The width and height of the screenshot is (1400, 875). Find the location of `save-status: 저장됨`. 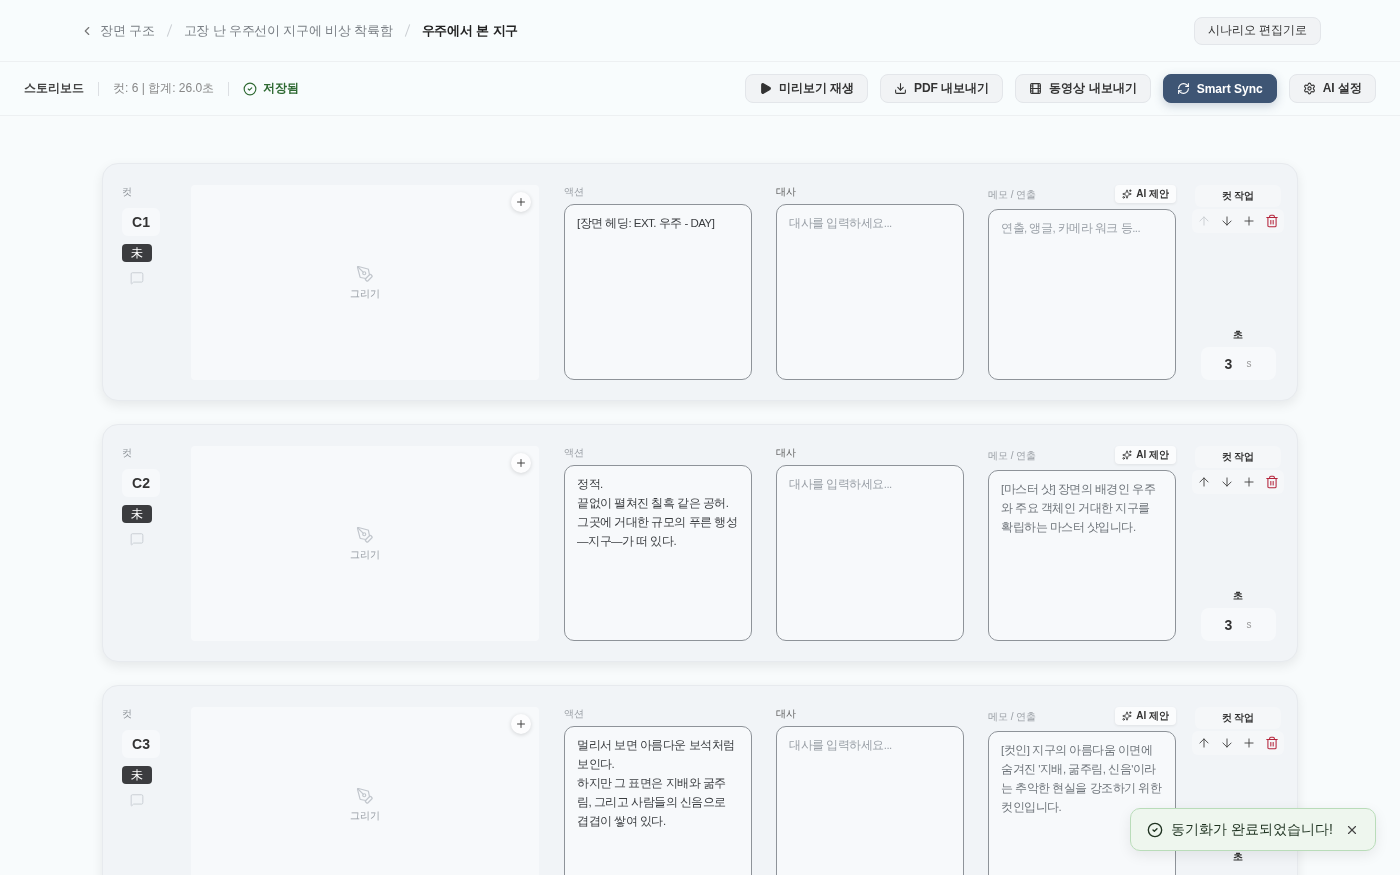

save-status: 저장됨 is located at coordinates (281, 88).